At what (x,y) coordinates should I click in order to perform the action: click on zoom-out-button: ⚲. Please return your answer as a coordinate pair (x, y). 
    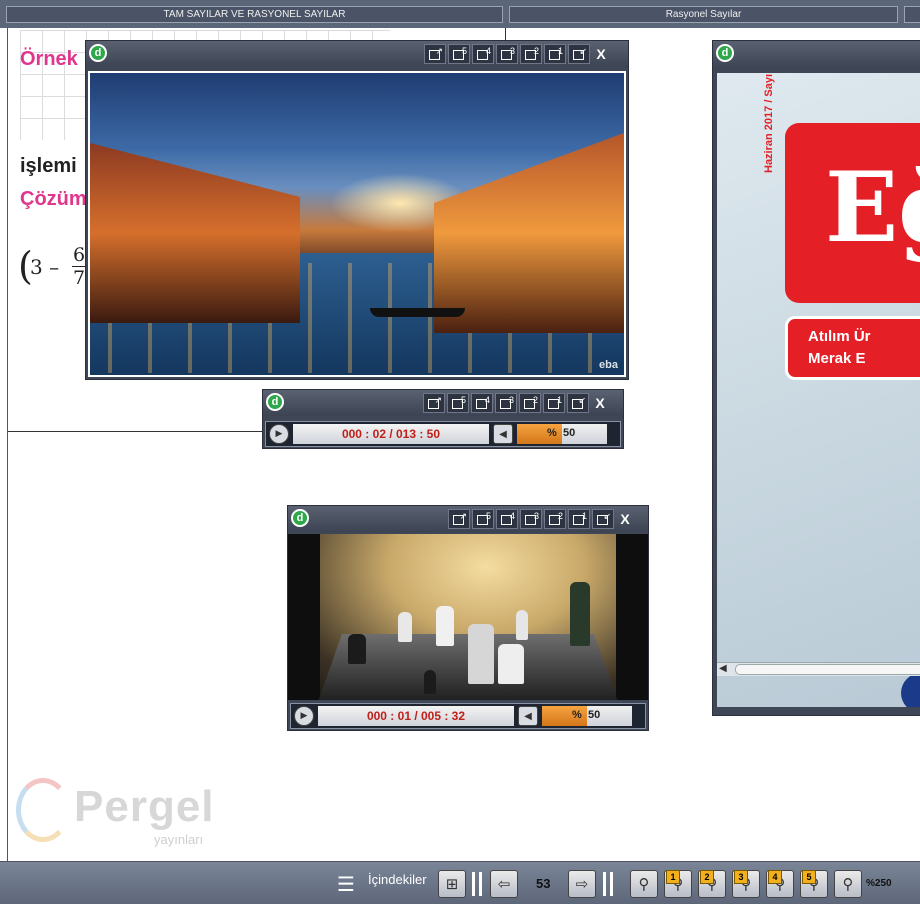
    Looking at the image, I should click on (644, 884).